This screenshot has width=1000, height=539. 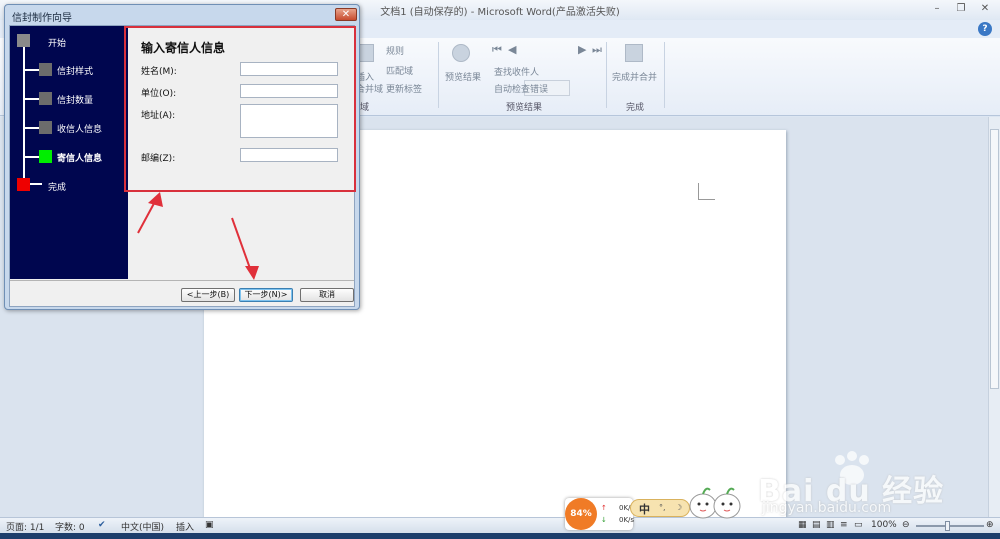 I want to click on watermark-url: jingyan.baidu.com, so click(x=827, y=508).